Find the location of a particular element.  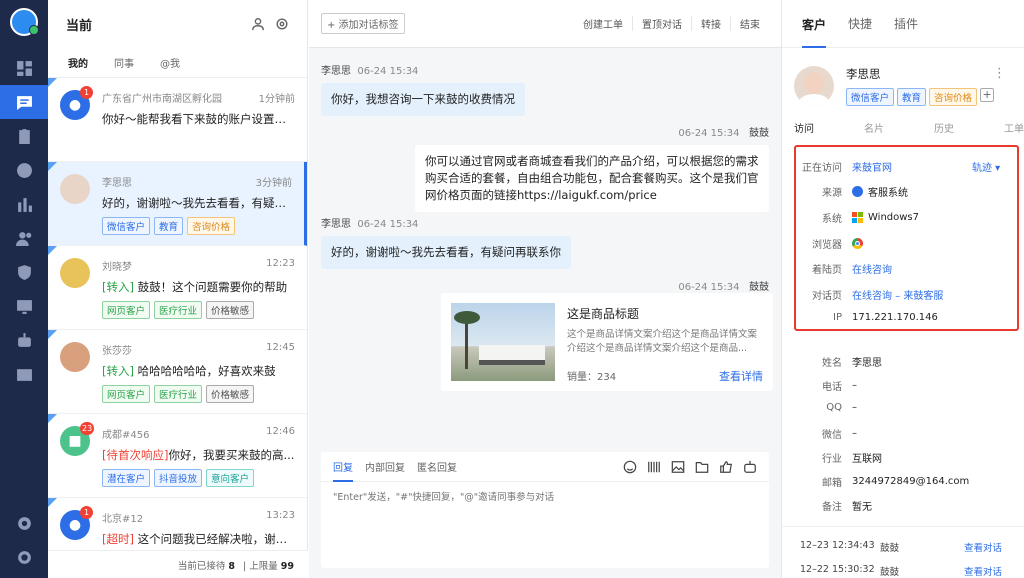

ip-value: 171.221.170.146 is located at coordinates (895, 317).